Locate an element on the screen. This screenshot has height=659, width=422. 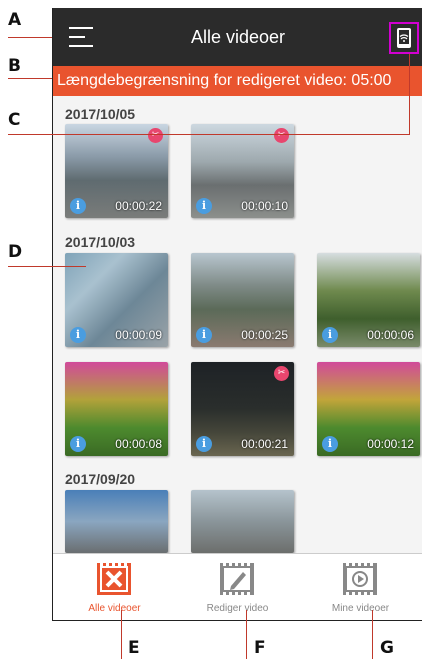
video-duration: 00:00:10 is located at coordinates (264, 206).